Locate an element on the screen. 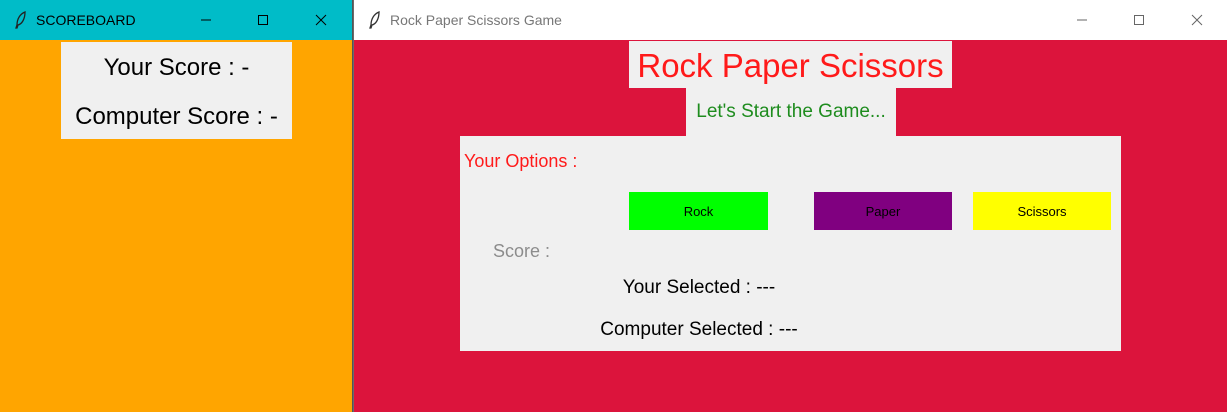 This screenshot has height=412, width=1227. page-title: Rock Paper Scissors is located at coordinates (790, 65).